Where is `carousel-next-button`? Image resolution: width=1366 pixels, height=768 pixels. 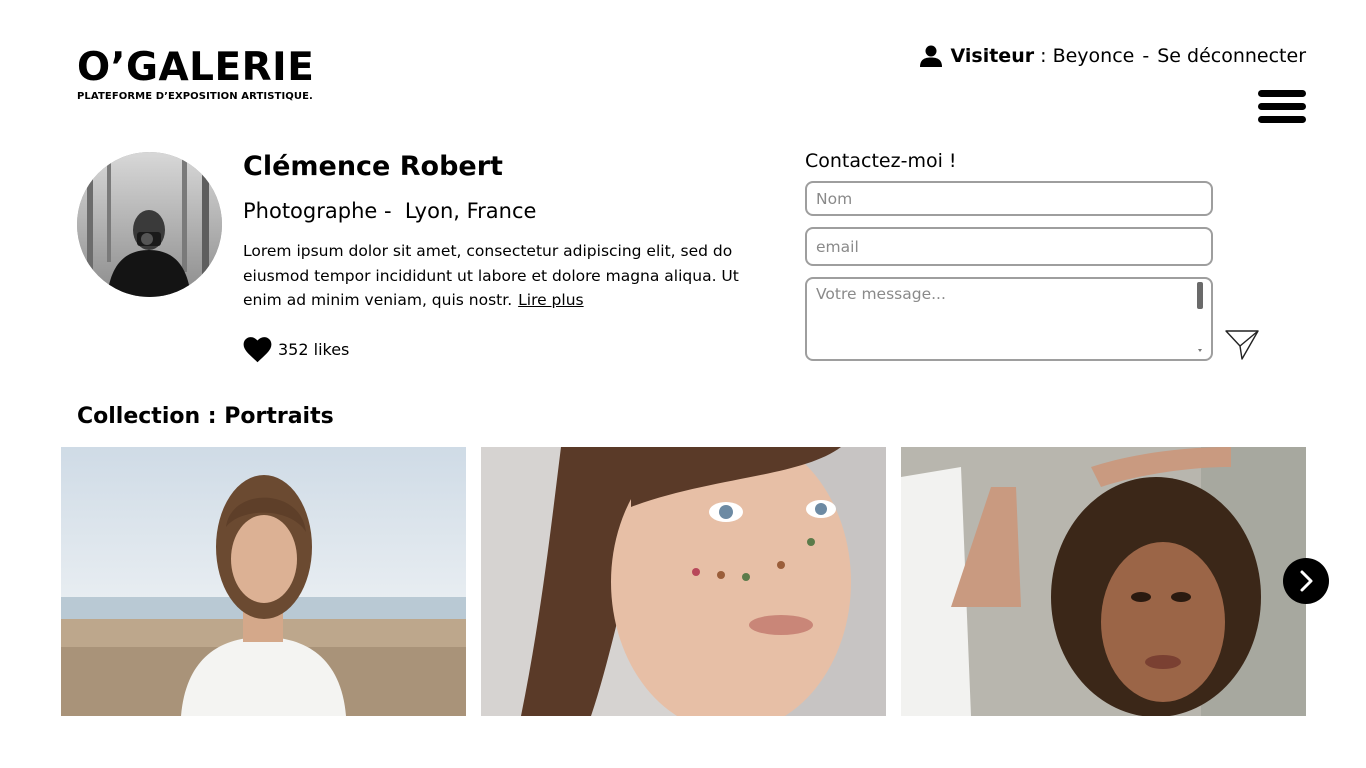
carousel-next-button is located at coordinates (1306, 581).